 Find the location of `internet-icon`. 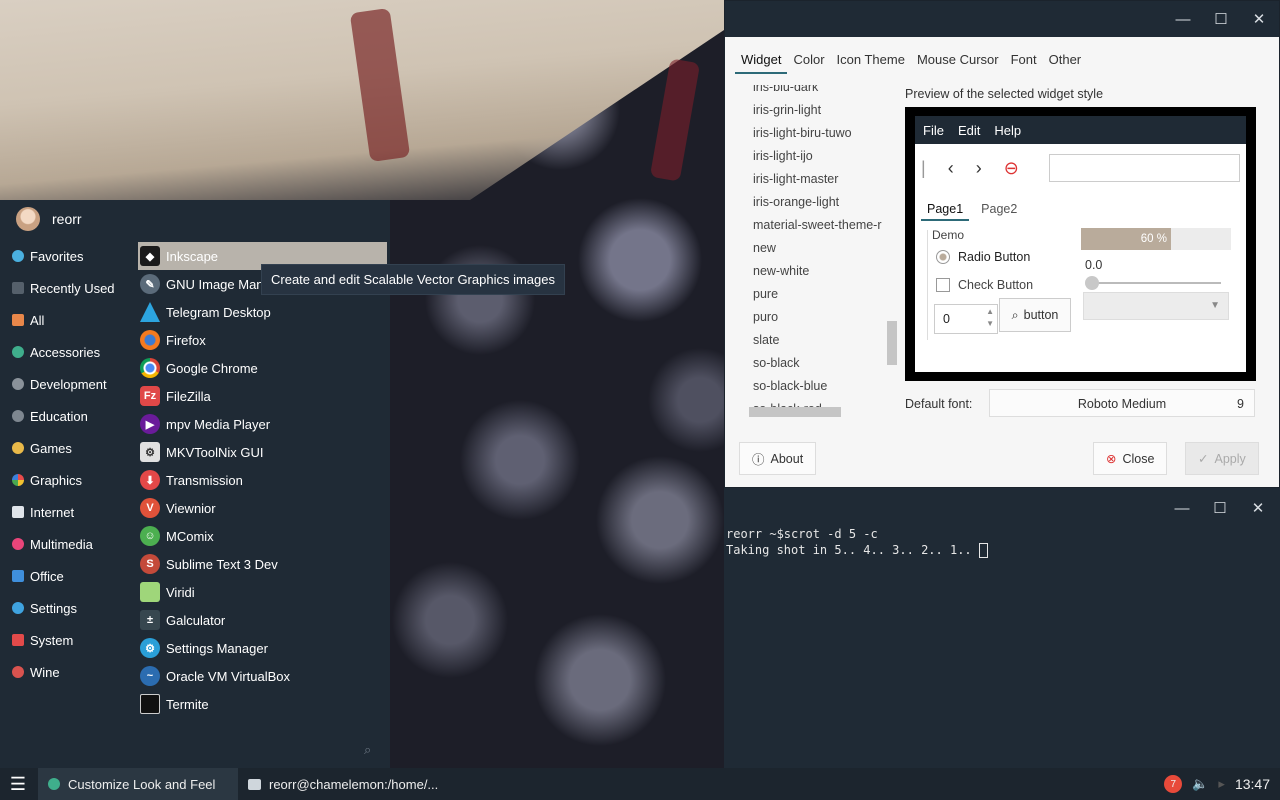

internet-icon is located at coordinates (18, 512).